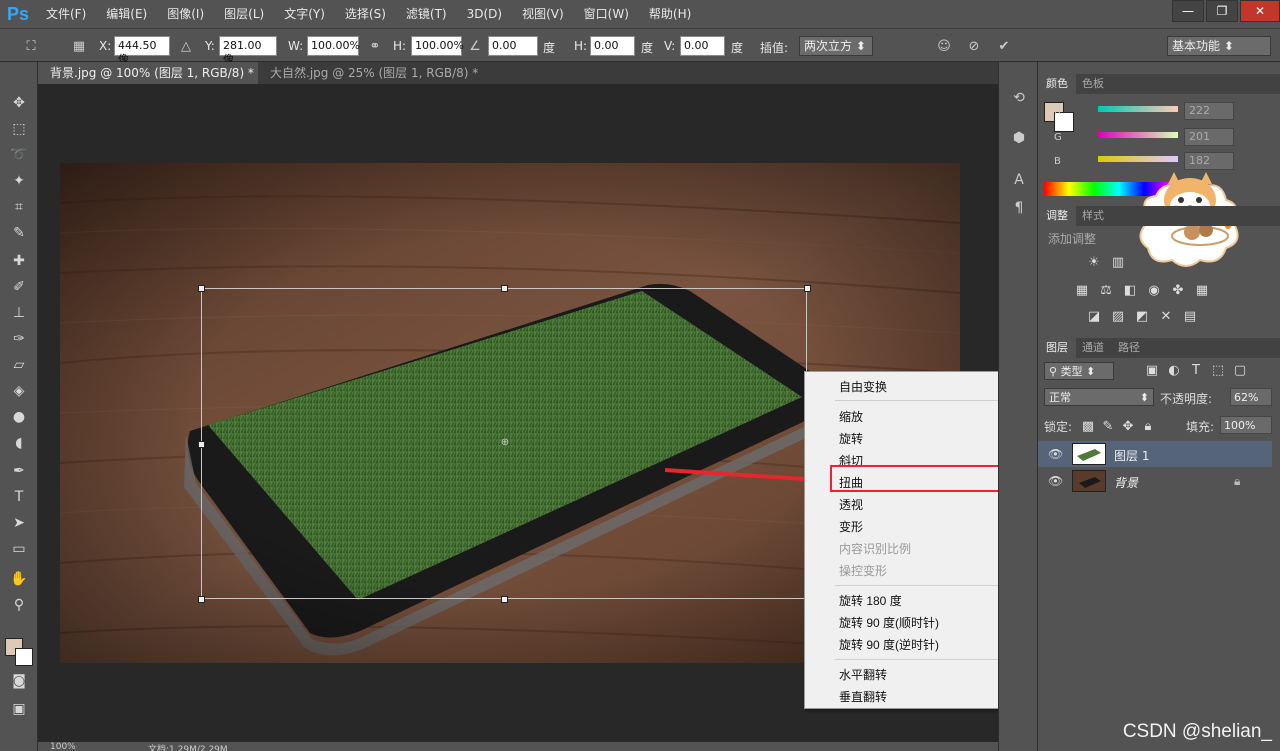 This screenshot has height=751, width=1280. What do you see at coordinates (19, 365) in the screenshot?
I see `eraser-tool-icon: ▱` at bounding box center [19, 365].